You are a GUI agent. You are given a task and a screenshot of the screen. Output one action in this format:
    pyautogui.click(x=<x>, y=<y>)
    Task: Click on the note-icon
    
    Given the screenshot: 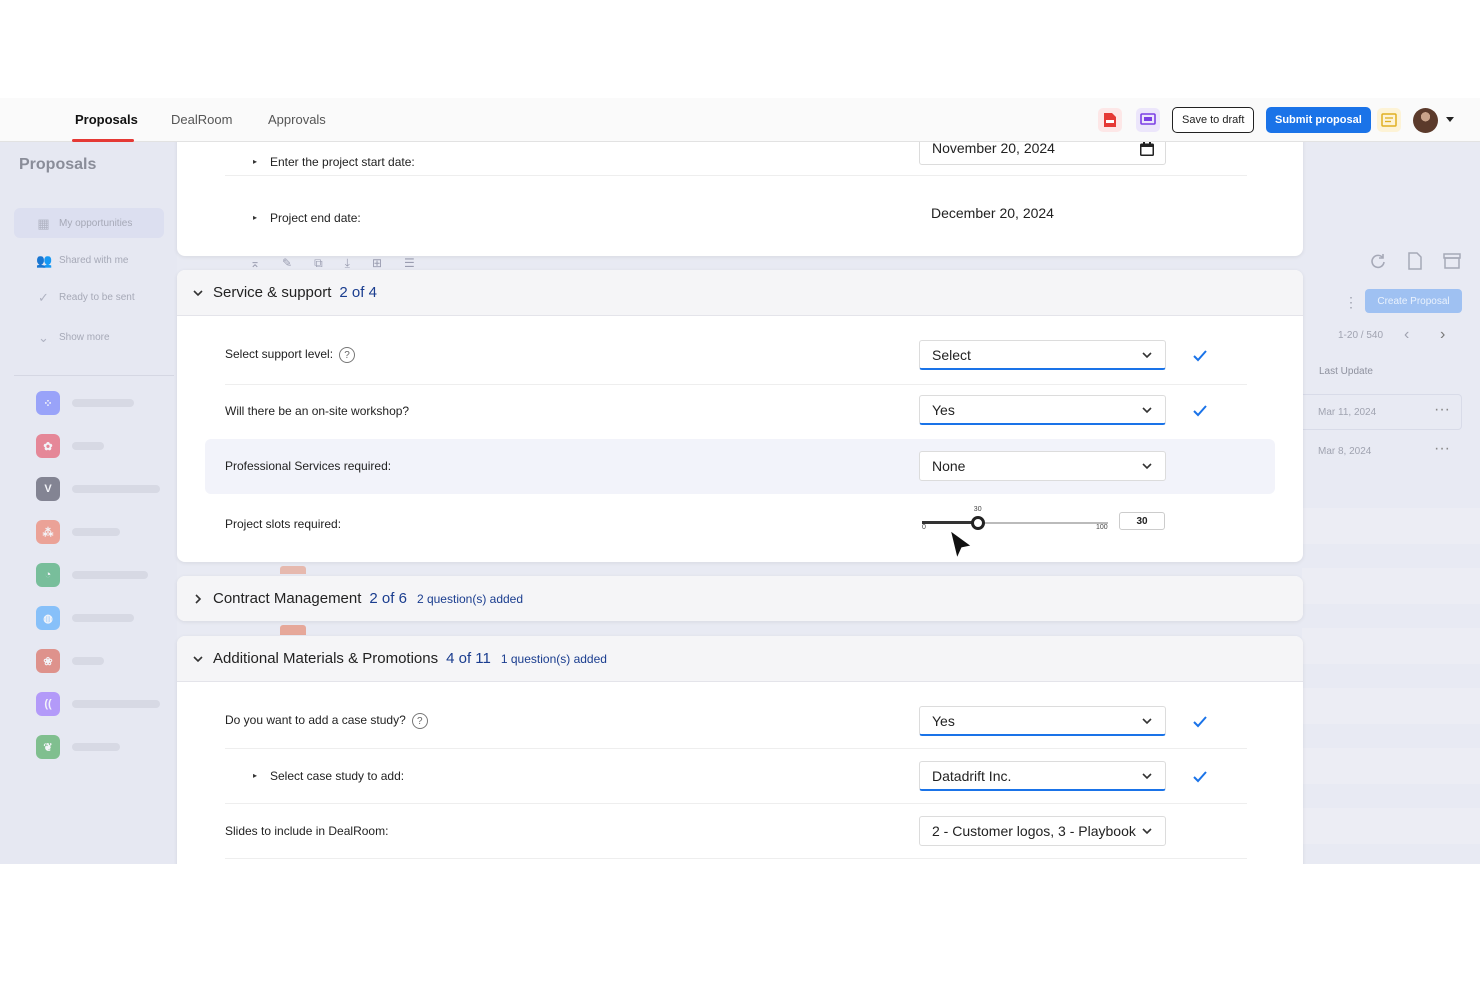 What is the action you would take?
    pyautogui.click(x=1389, y=120)
    